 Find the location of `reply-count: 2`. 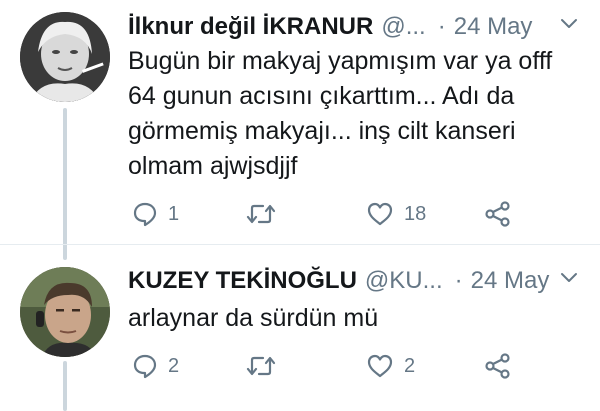

reply-count: 2 is located at coordinates (174, 365).